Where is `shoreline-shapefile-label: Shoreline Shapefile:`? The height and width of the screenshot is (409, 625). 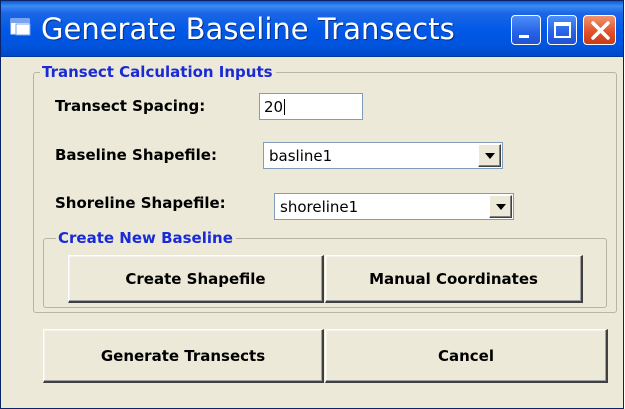
shoreline-shapefile-label: Shoreline Shapefile: is located at coordinates (140, 203).